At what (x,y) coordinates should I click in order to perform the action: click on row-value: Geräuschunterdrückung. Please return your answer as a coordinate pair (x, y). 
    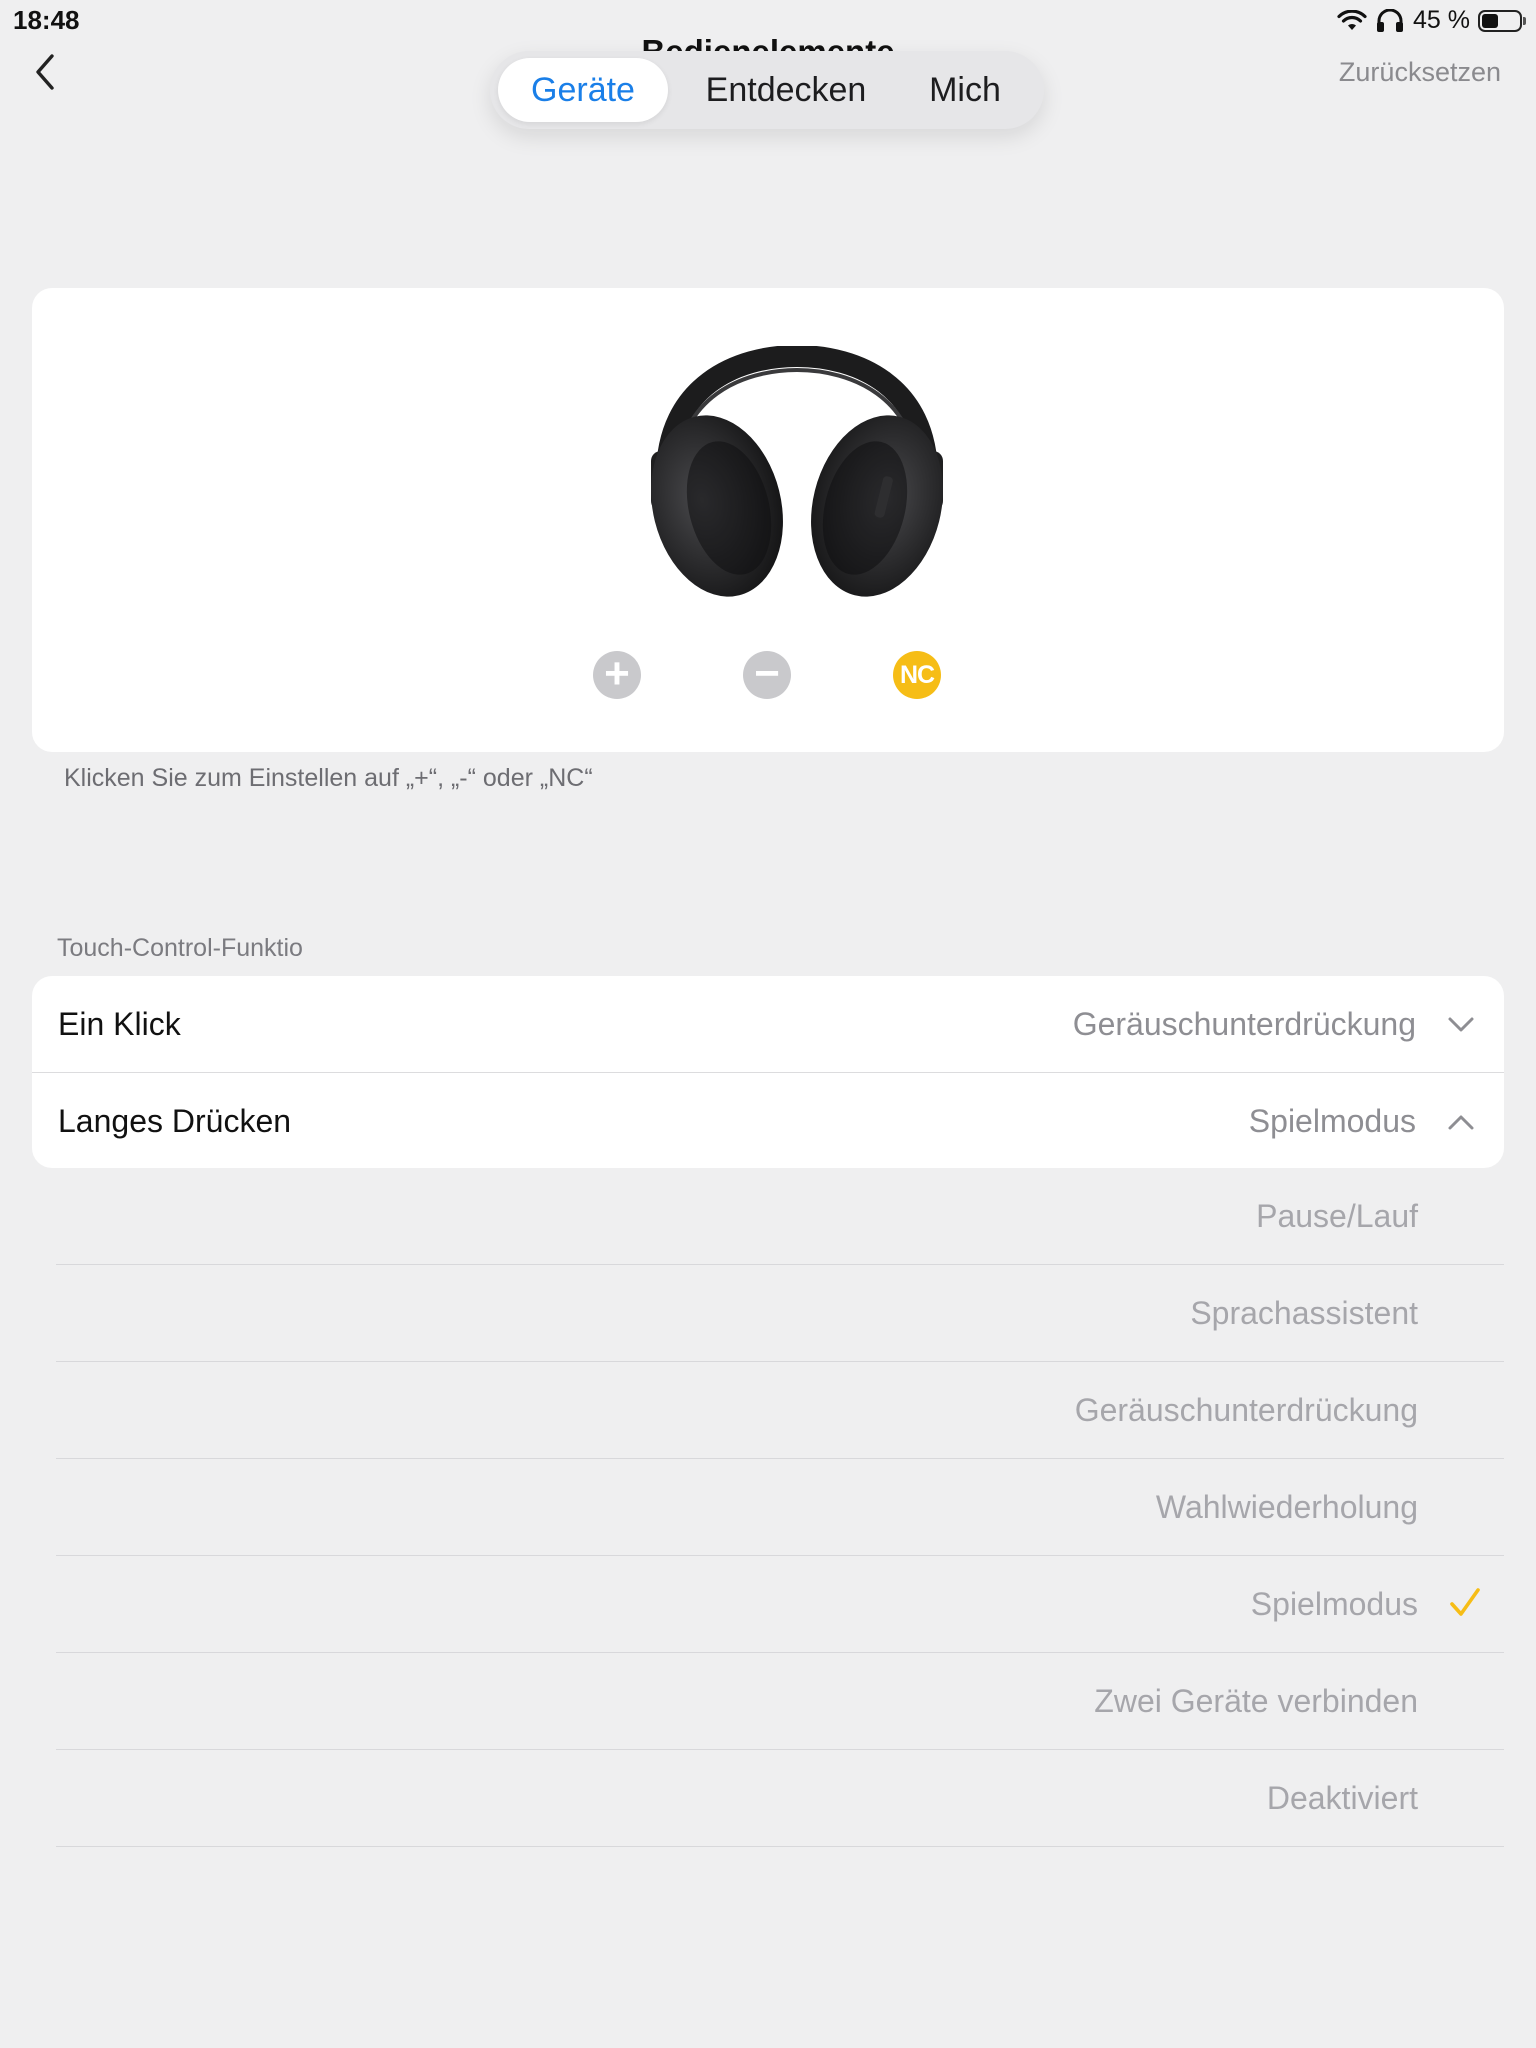
    Looking at the image, I should click on (1244, 1024).